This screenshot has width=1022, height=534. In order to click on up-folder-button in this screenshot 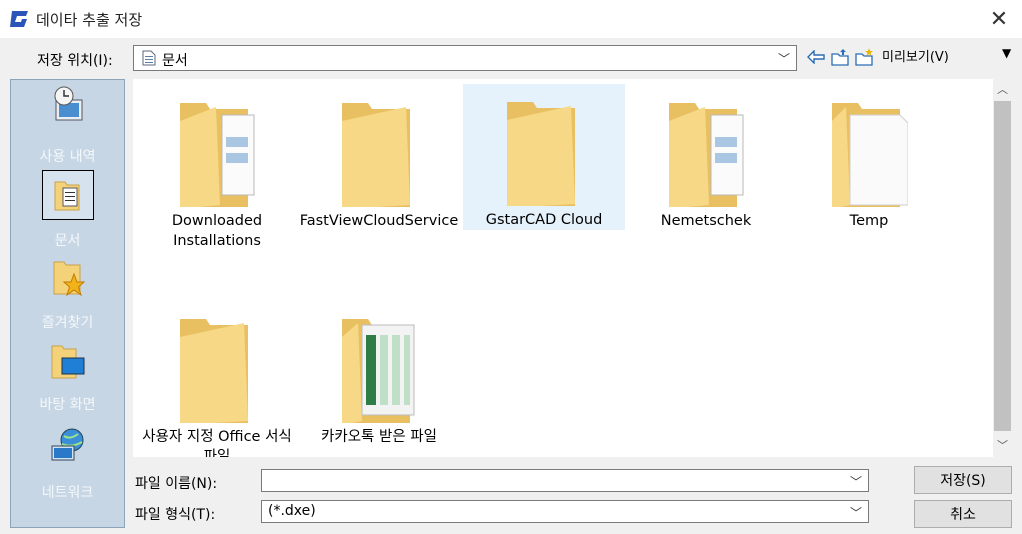, I will do `click(840, 57)`.